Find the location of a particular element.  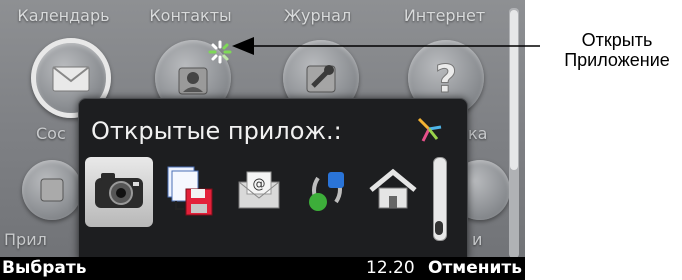

annotation-line-2: Приложение is located at coordinates (617, 60).